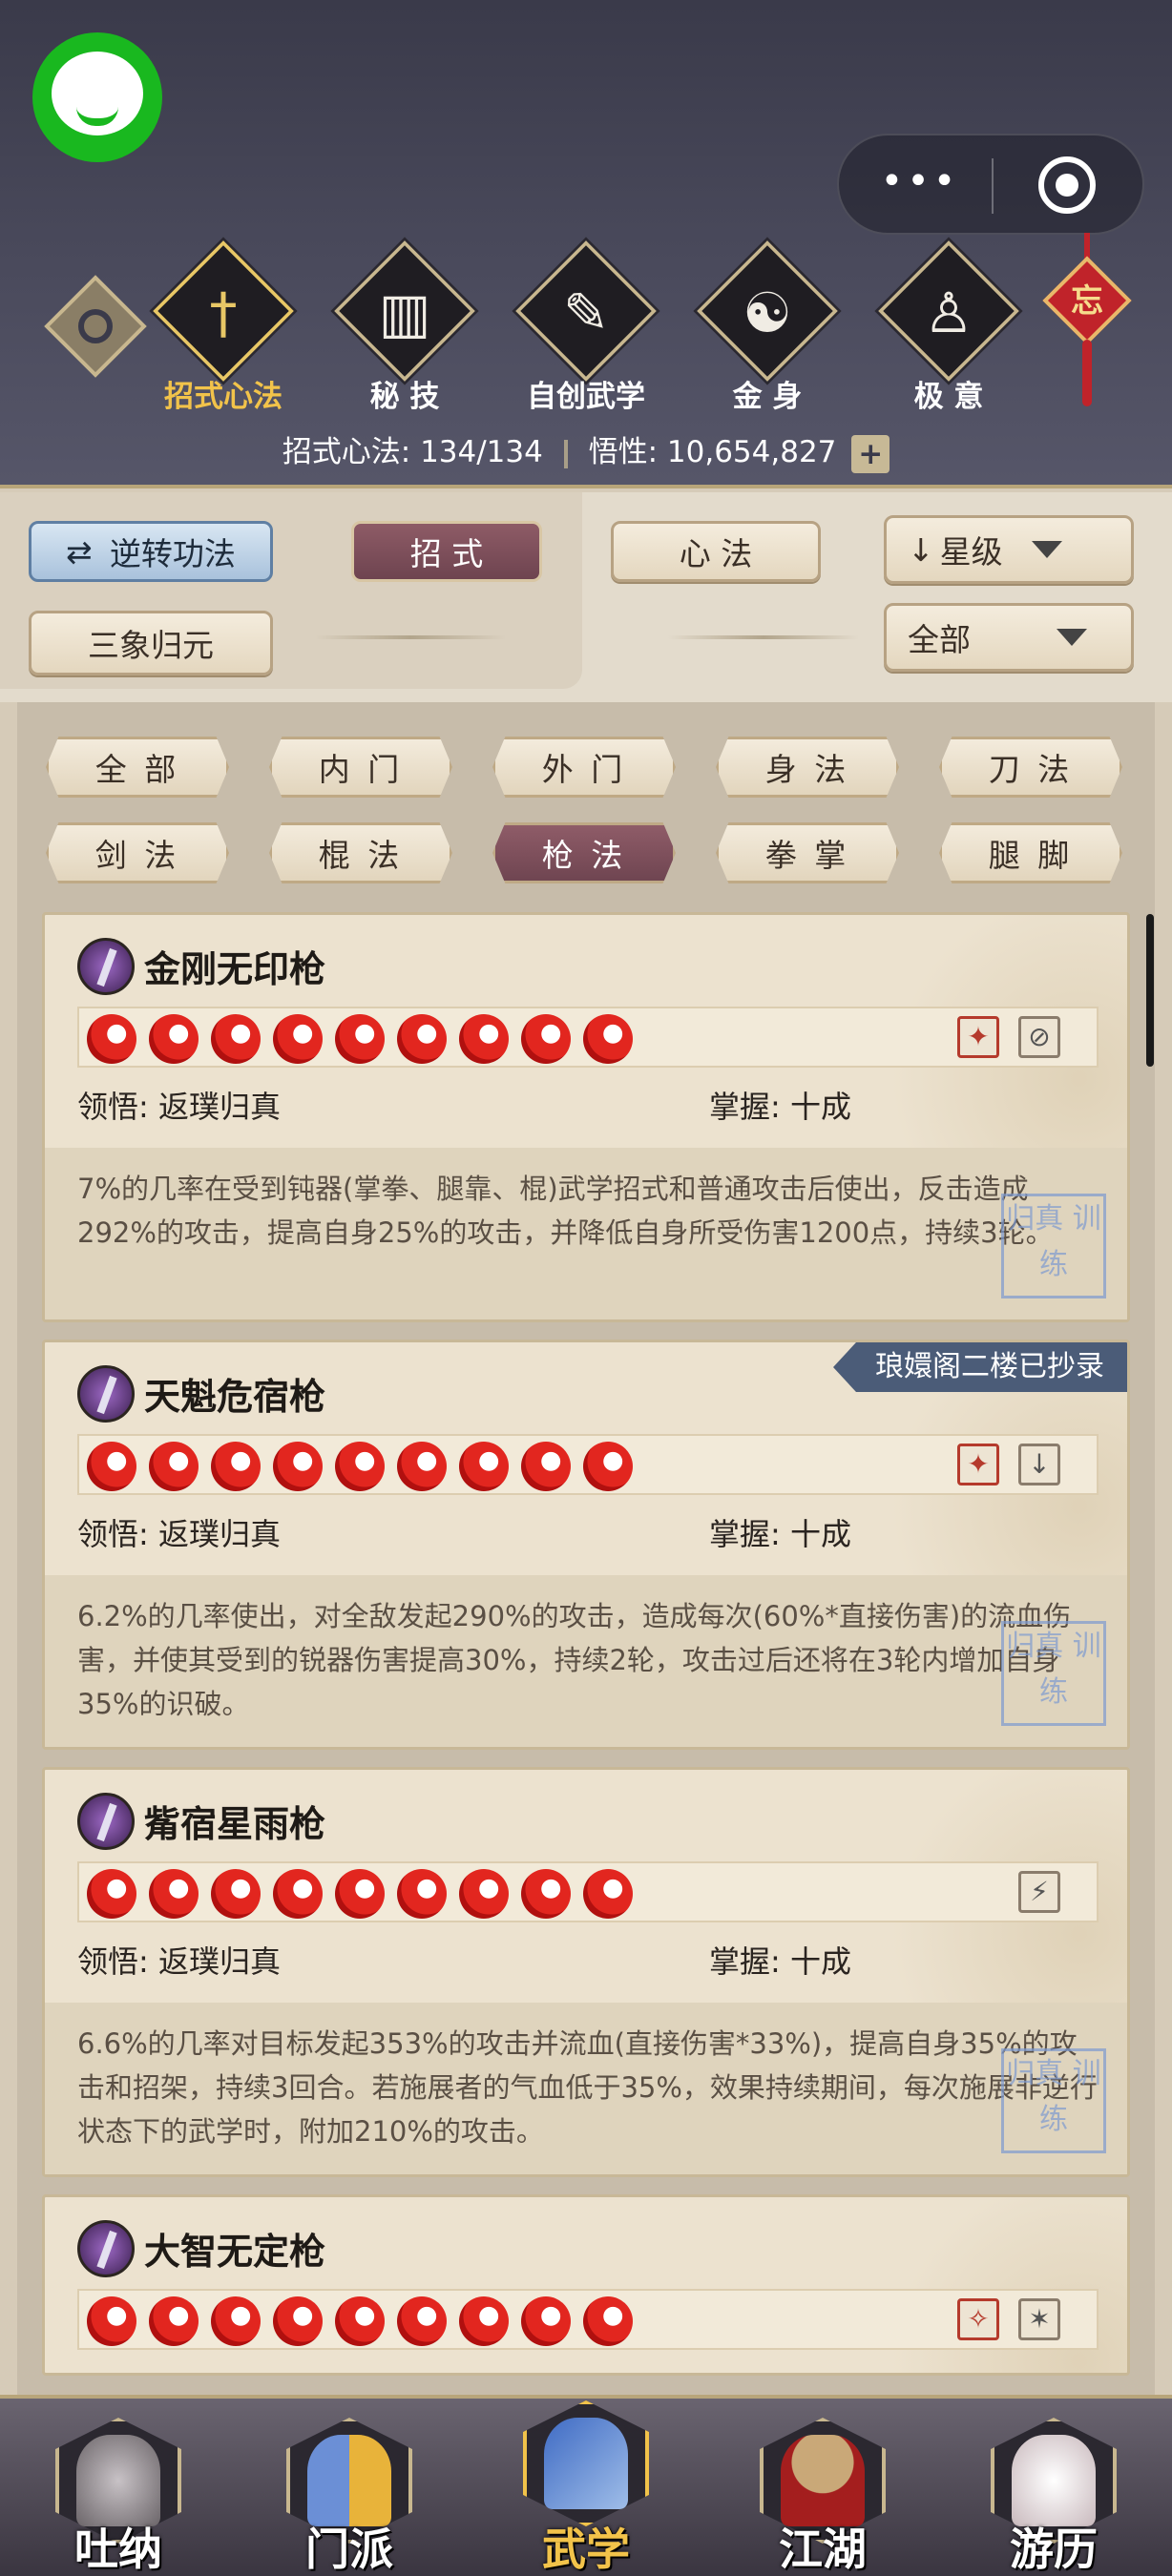 The height and width of the screenshot is (2576, 1172). What do you see at coordinates (446, 551) in the screenshot?
I see `tab-moves: 招 式` at bounding box center [446, 551].